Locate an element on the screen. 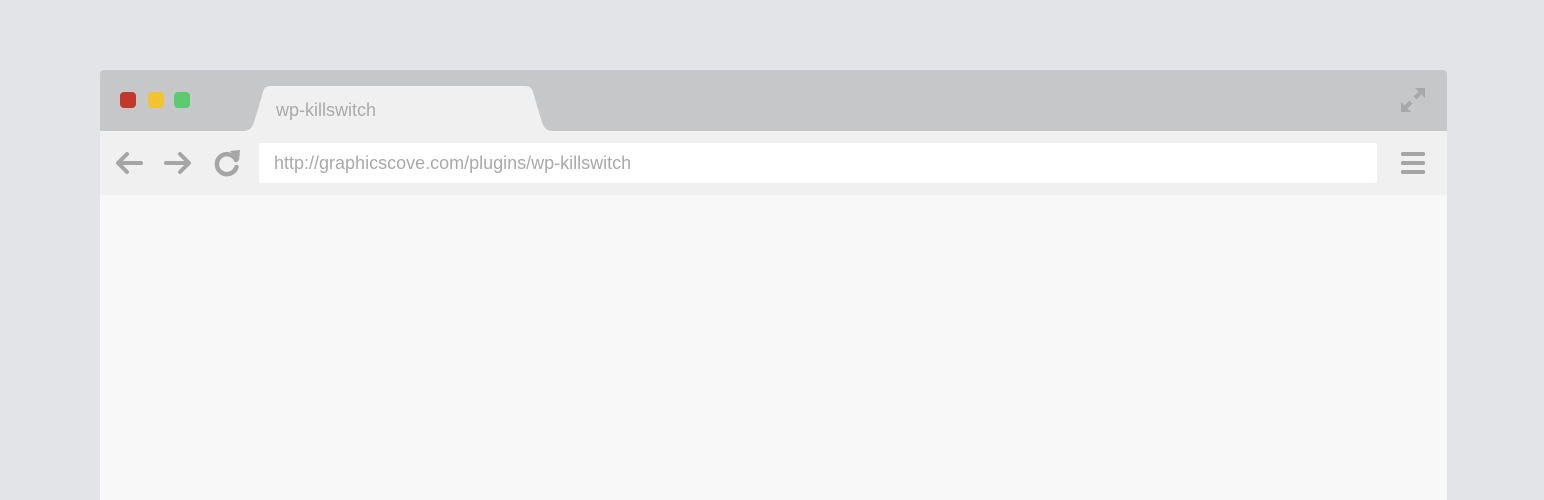 The image size is (1544, 500). reload-icon is located at coordinates (227, 163).